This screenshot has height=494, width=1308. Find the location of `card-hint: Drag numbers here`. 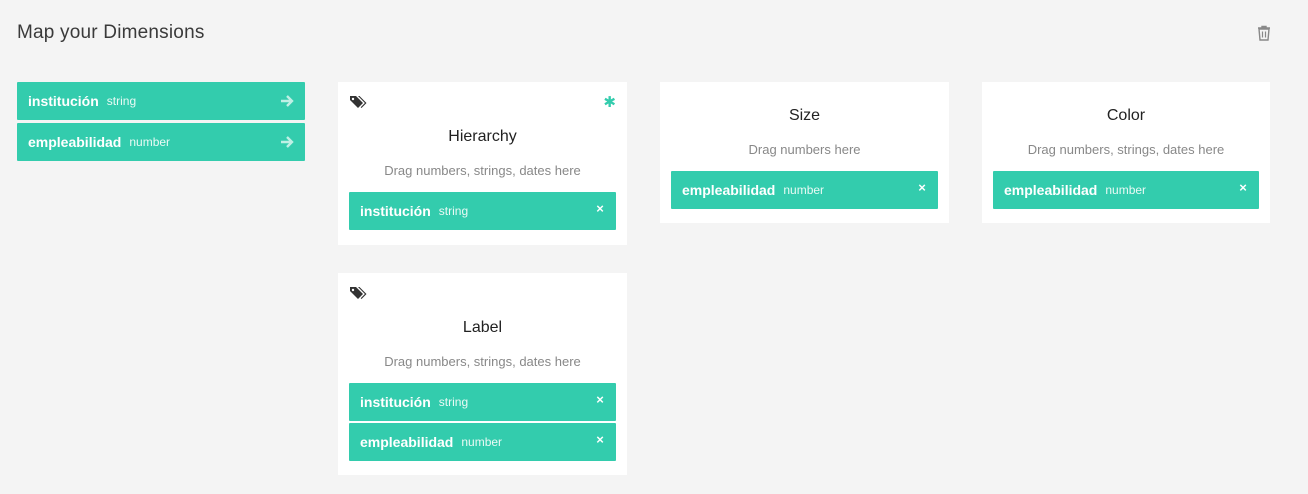

card-hint: Drag numbers here is located at coordinates (804, 149).